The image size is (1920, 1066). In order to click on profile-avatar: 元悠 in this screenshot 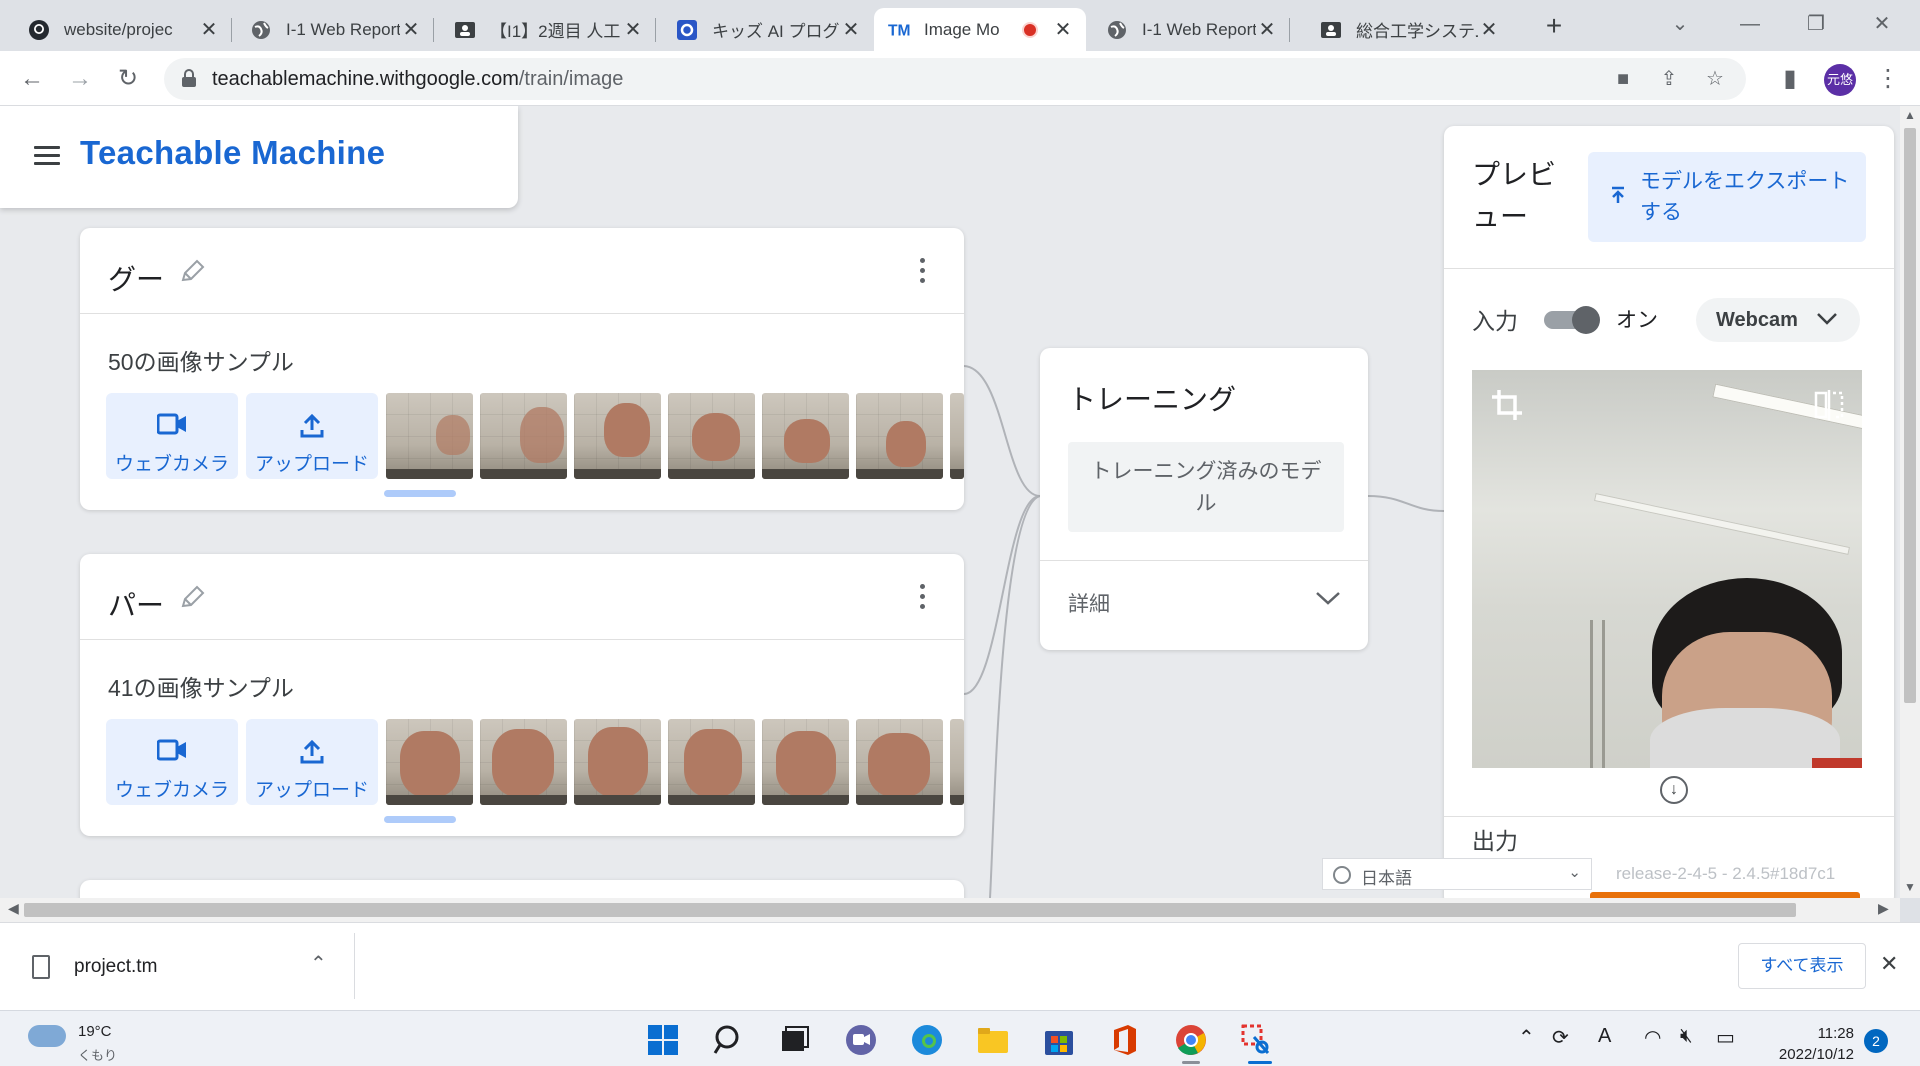, I will do `click(1840, 80)`.